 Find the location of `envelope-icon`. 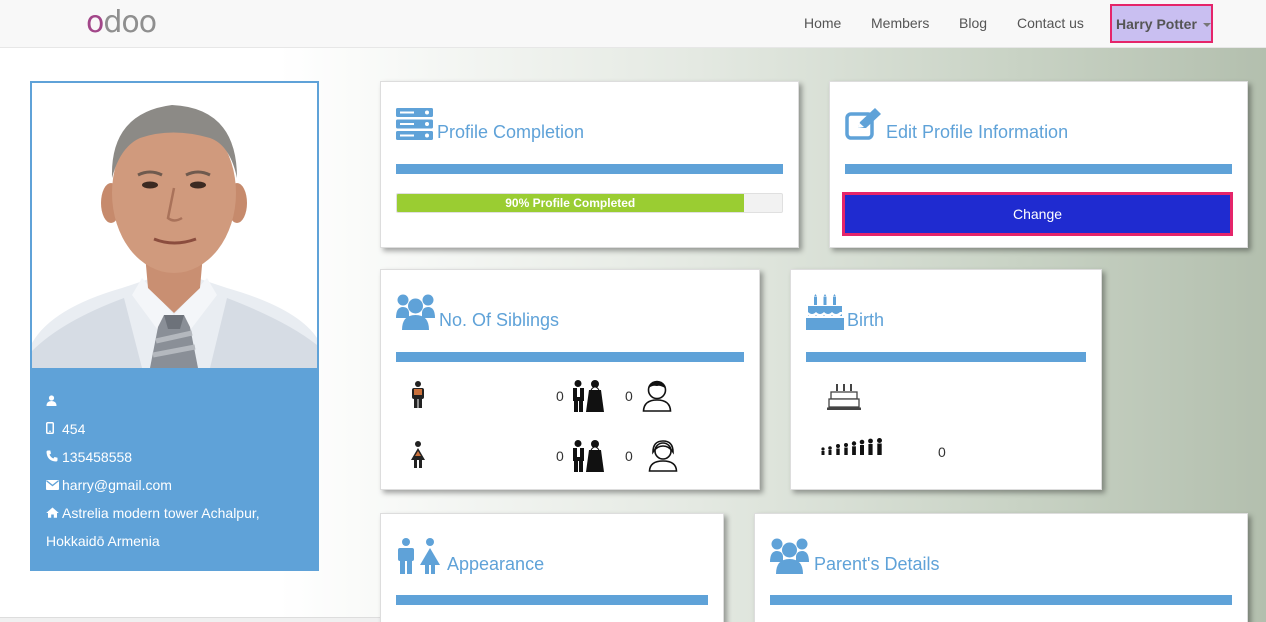

envelope-icon is located at coordinates (53, 485).